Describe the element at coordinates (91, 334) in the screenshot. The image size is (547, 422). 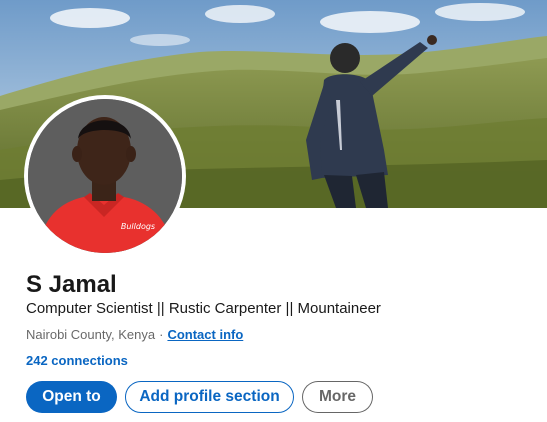
I see `location-text: Nairobi County, Kenya` at that location.